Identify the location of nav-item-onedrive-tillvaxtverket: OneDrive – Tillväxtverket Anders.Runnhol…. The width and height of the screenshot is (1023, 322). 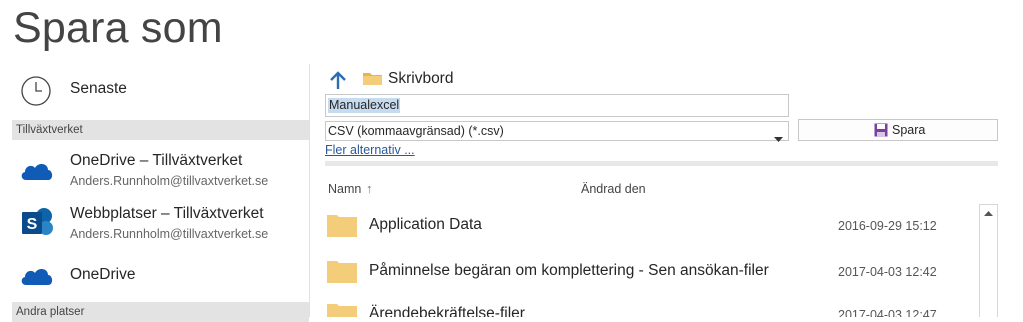
(162, 171).